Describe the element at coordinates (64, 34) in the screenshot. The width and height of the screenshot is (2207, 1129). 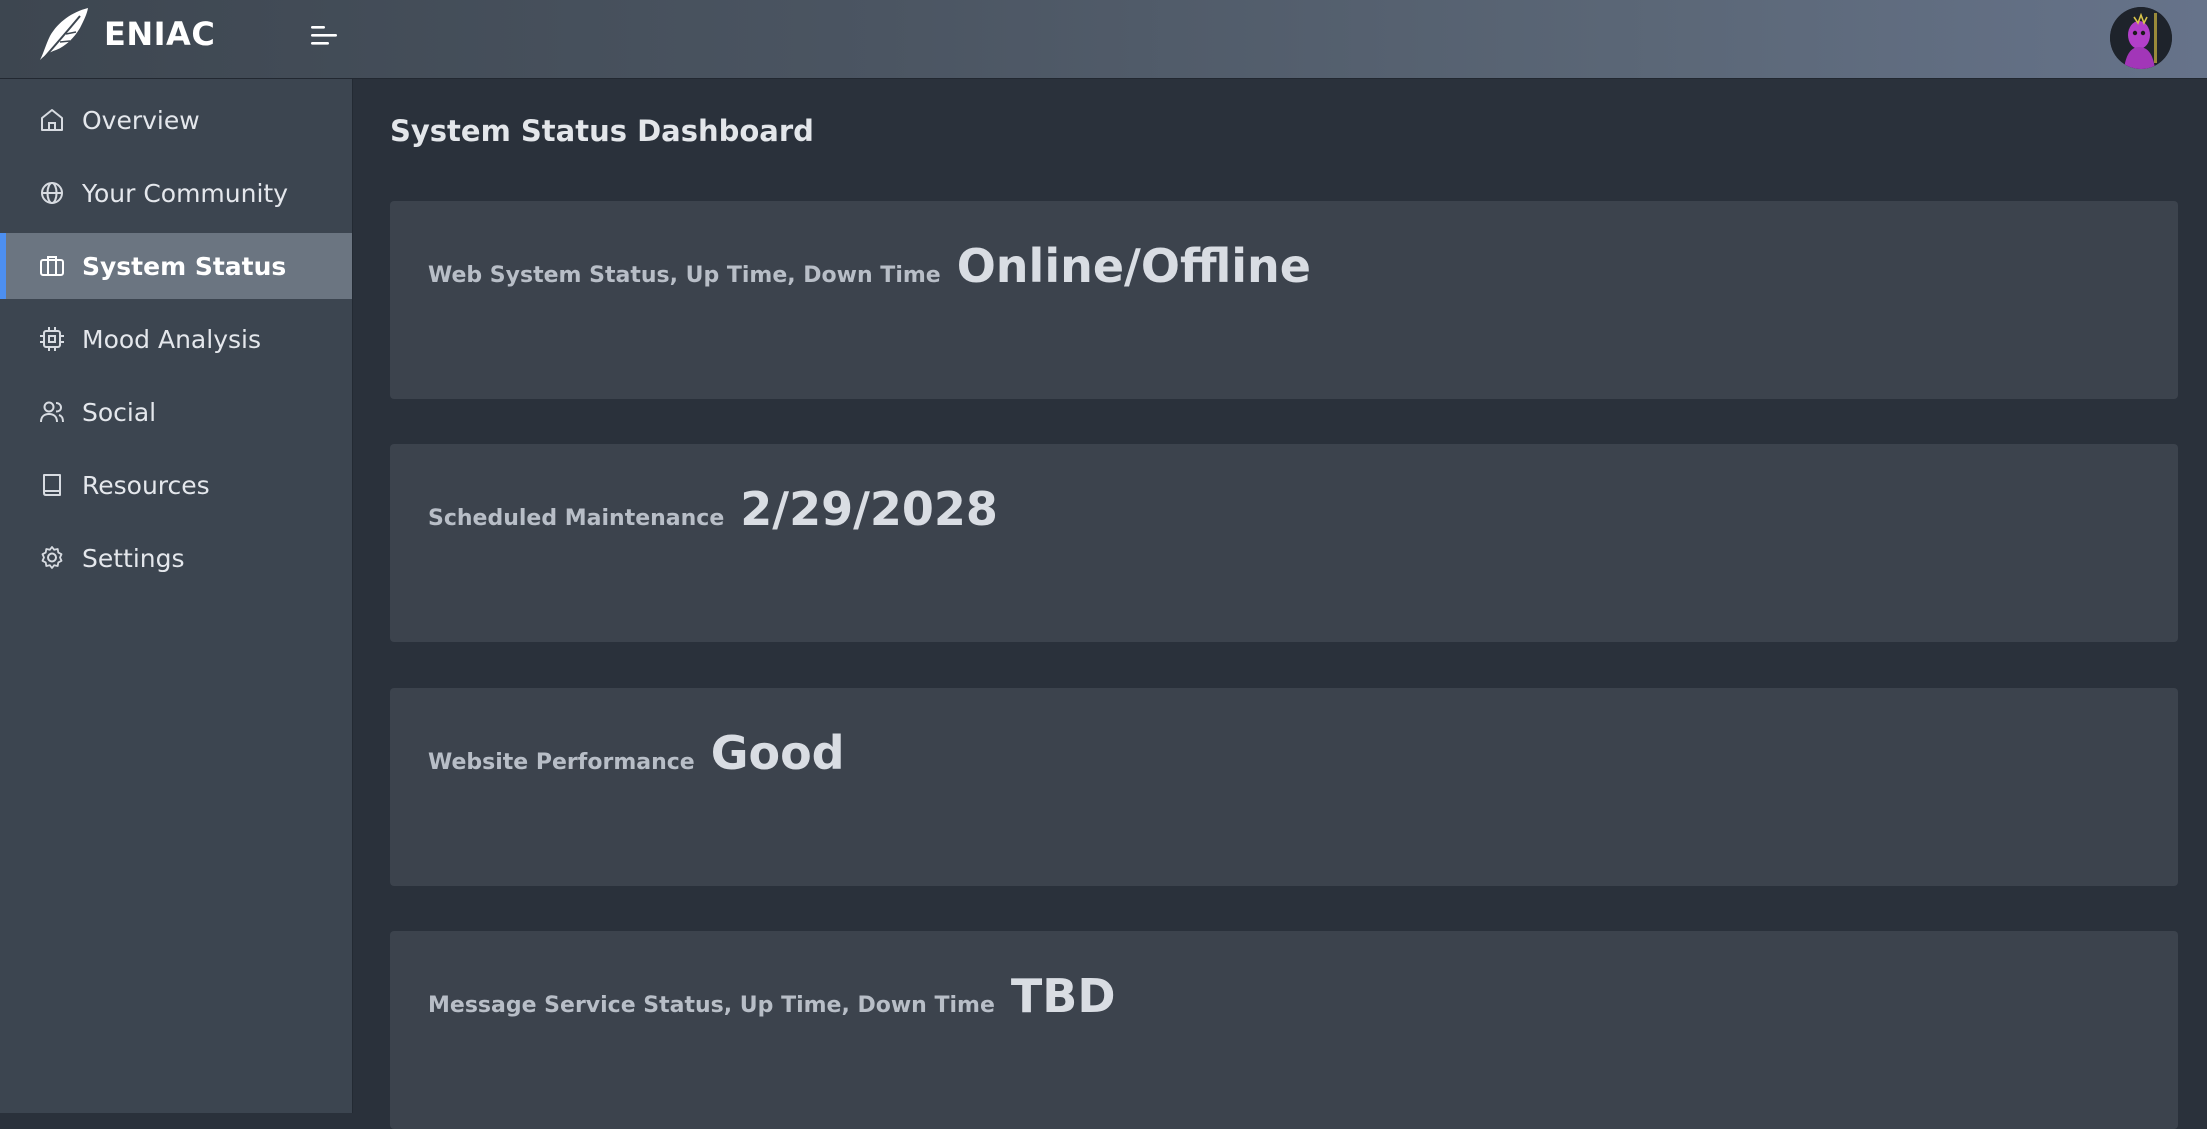
I see `feather-logo-icon` at that location.